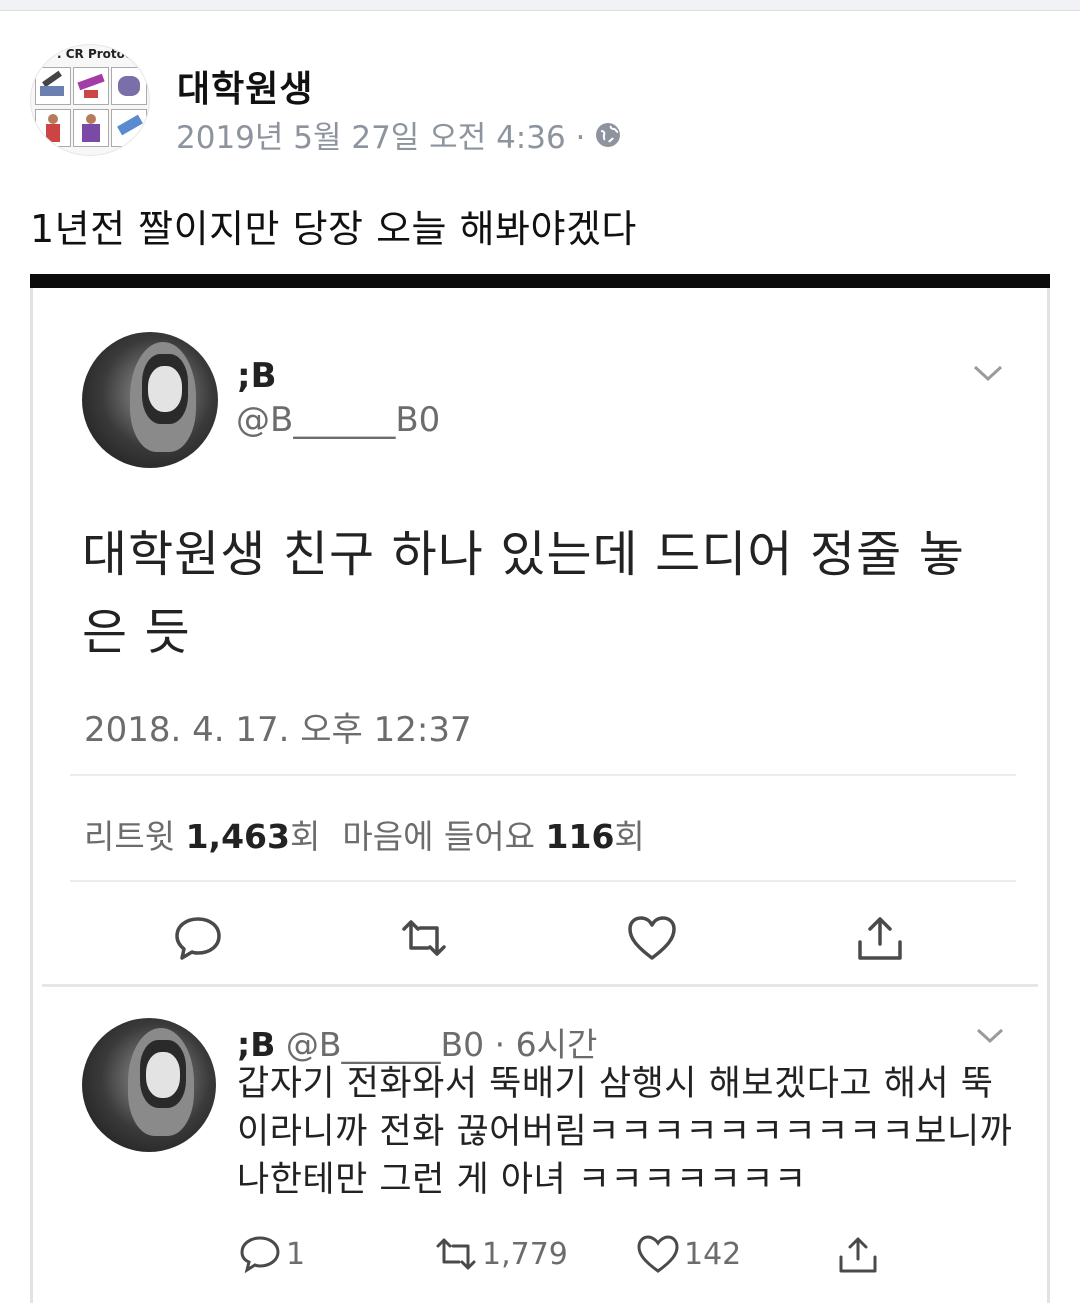 This screenshot has width=1080, height=1303. What do you see at coordinates (381, 138) in the screenshot?
I see `post-date: 2019년 5월 27일 오전 4:36 ·` at bounding box center [381, 138].